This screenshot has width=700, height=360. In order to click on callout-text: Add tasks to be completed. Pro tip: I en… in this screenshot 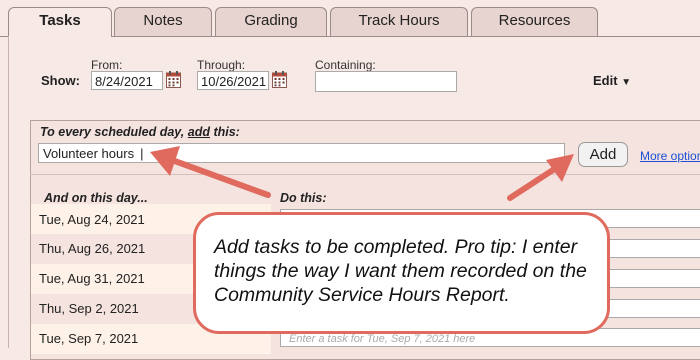, I will do `click(400, 271)`.